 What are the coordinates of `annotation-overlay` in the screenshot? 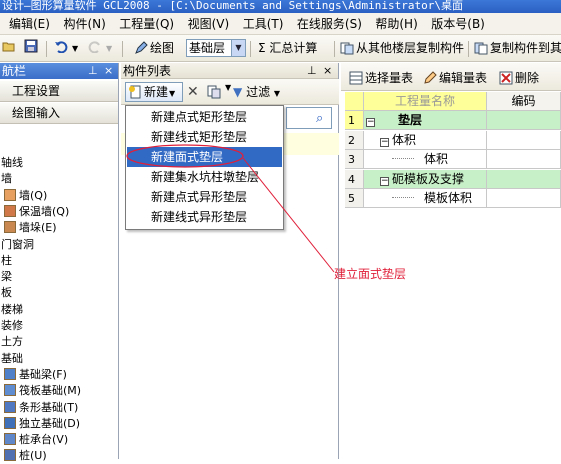 It's located at (230, 208).